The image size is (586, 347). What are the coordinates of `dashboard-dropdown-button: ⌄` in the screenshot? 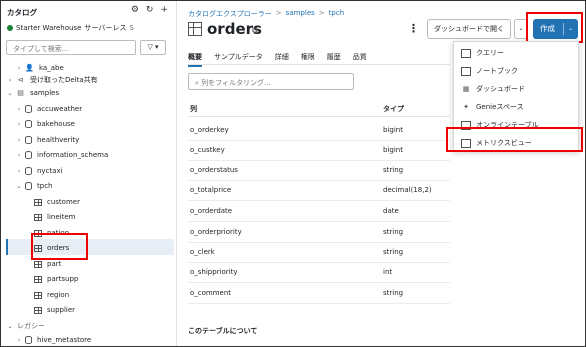 It's located at (521, 29).